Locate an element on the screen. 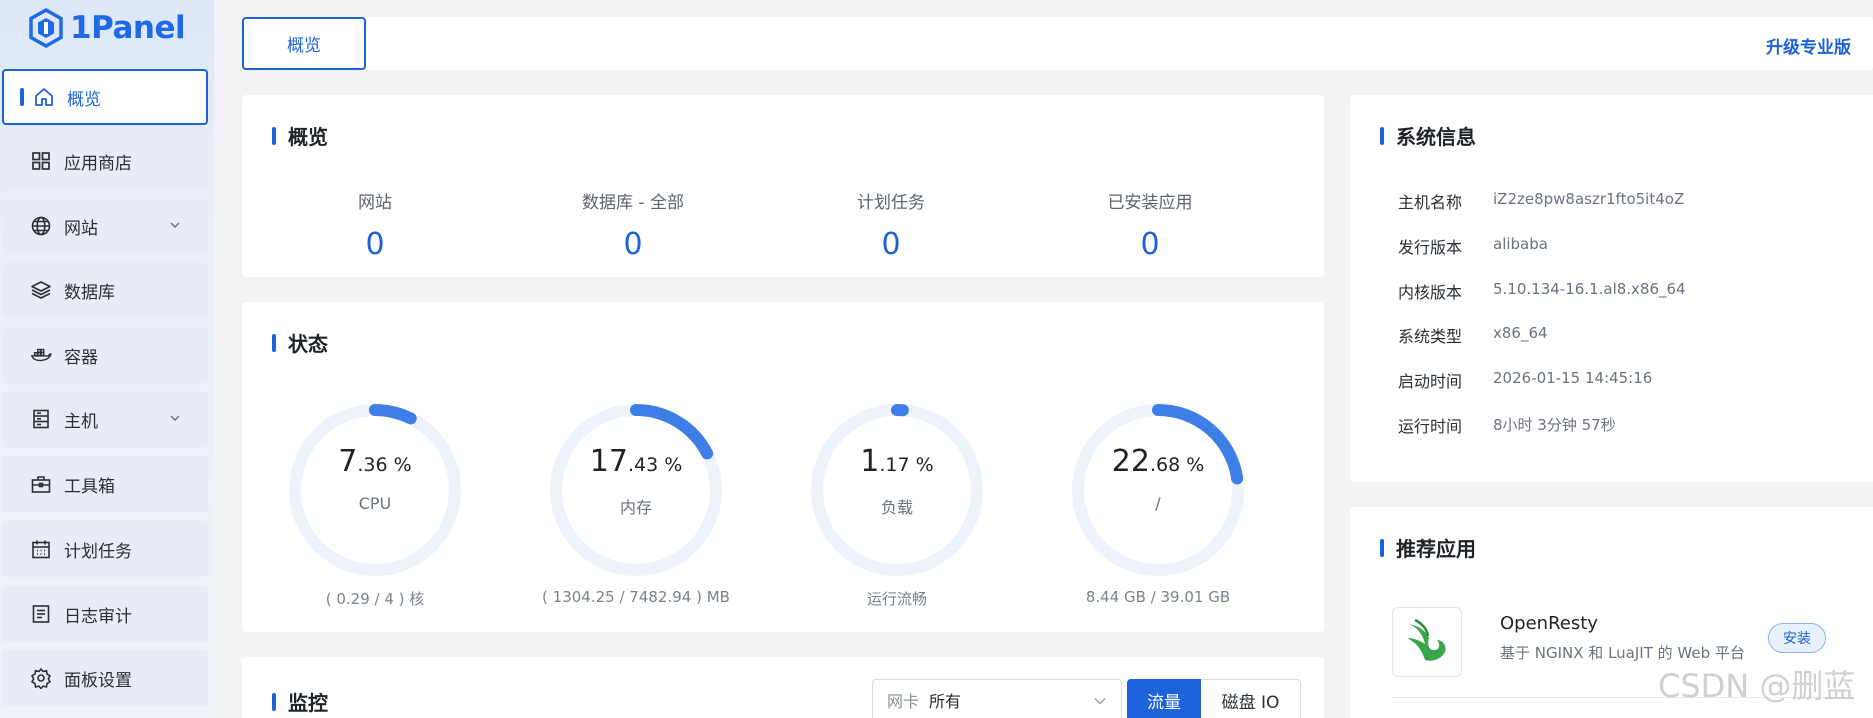 Image resolution: width=1873 pixels, height=718 pixels. stat-installed-apps: 已安装应用 0 is located at coordinates (1150, 225).